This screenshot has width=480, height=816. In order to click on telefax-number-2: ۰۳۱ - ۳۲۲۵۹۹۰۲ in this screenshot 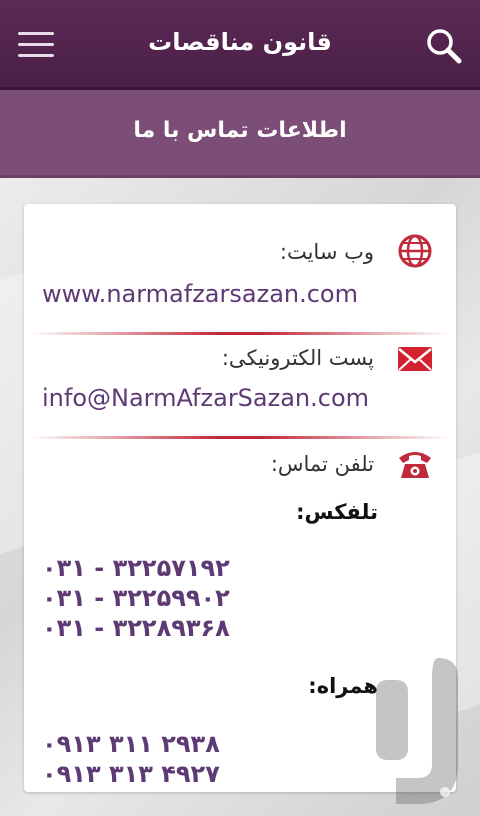, I will do `click(136, 598)`.